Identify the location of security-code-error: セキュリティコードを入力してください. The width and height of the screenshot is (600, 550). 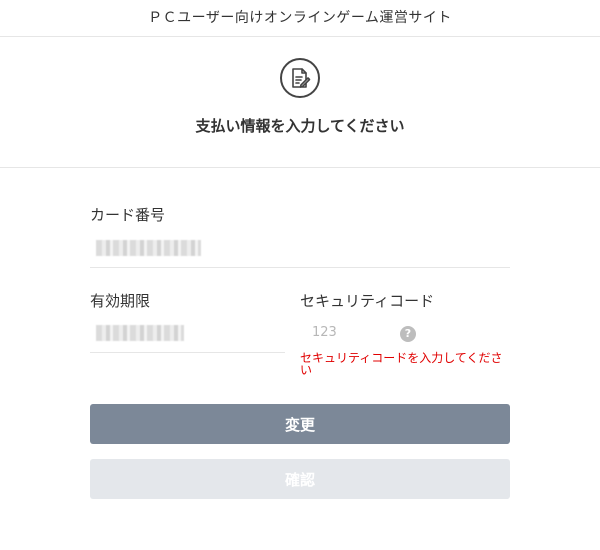
(401, 364).